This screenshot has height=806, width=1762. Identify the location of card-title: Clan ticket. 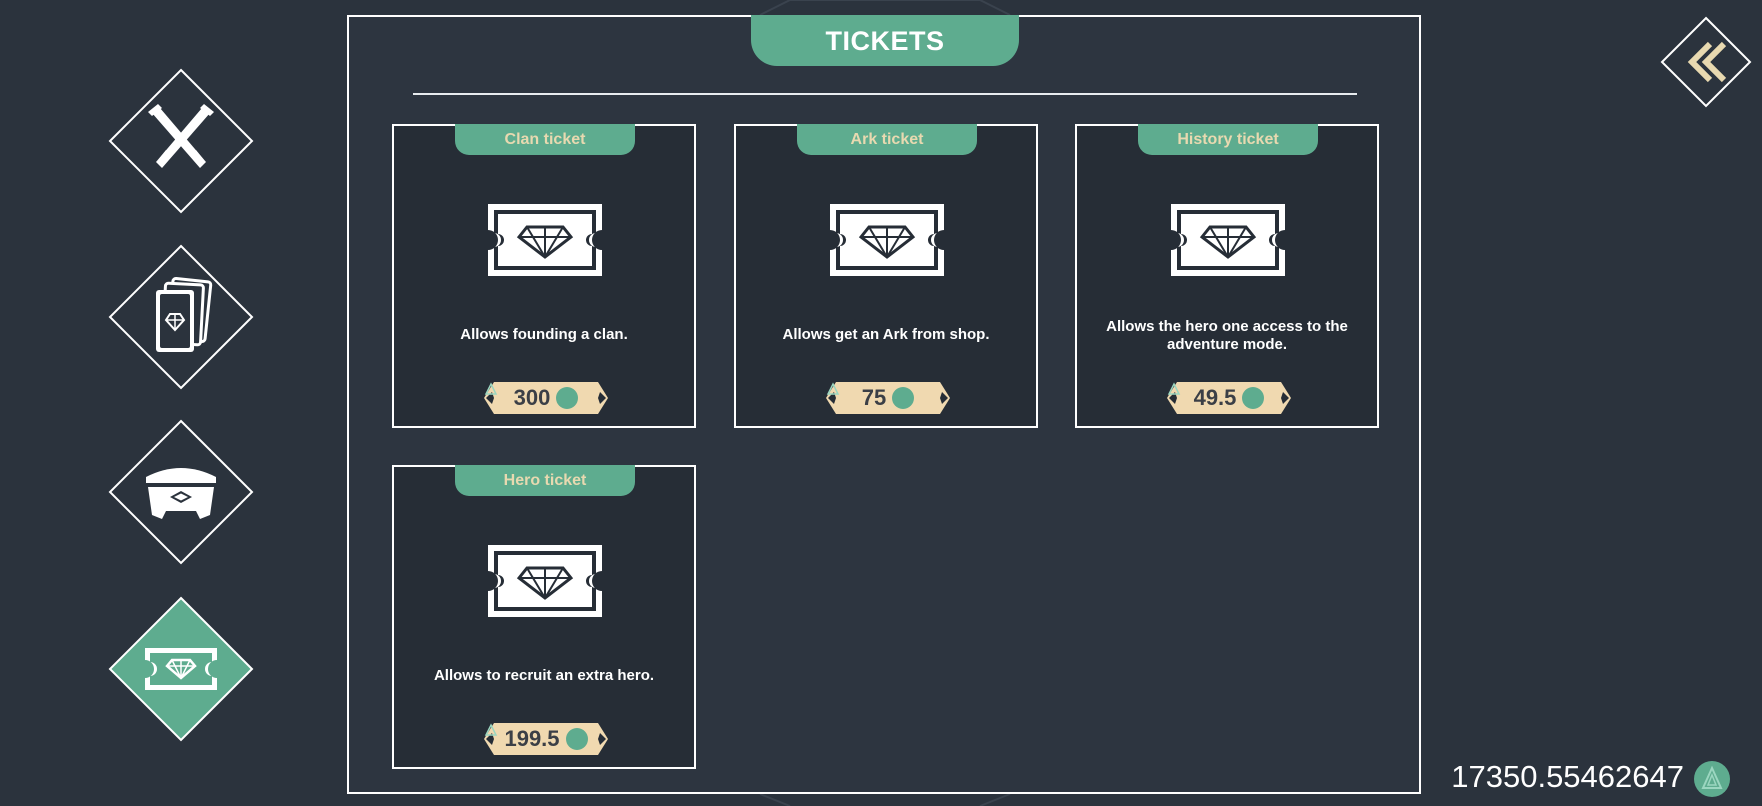
(545, 139).